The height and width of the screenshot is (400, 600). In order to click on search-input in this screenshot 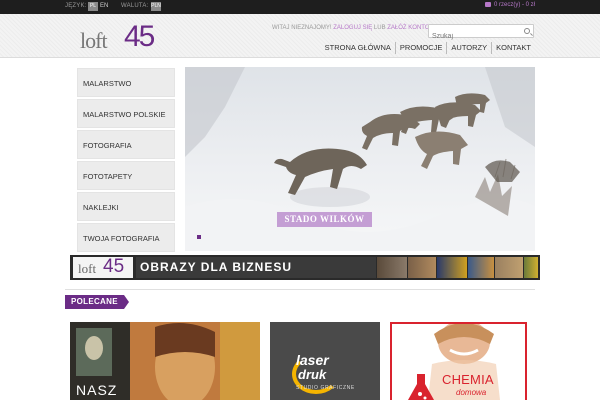, I will do `click(474, 36)`.